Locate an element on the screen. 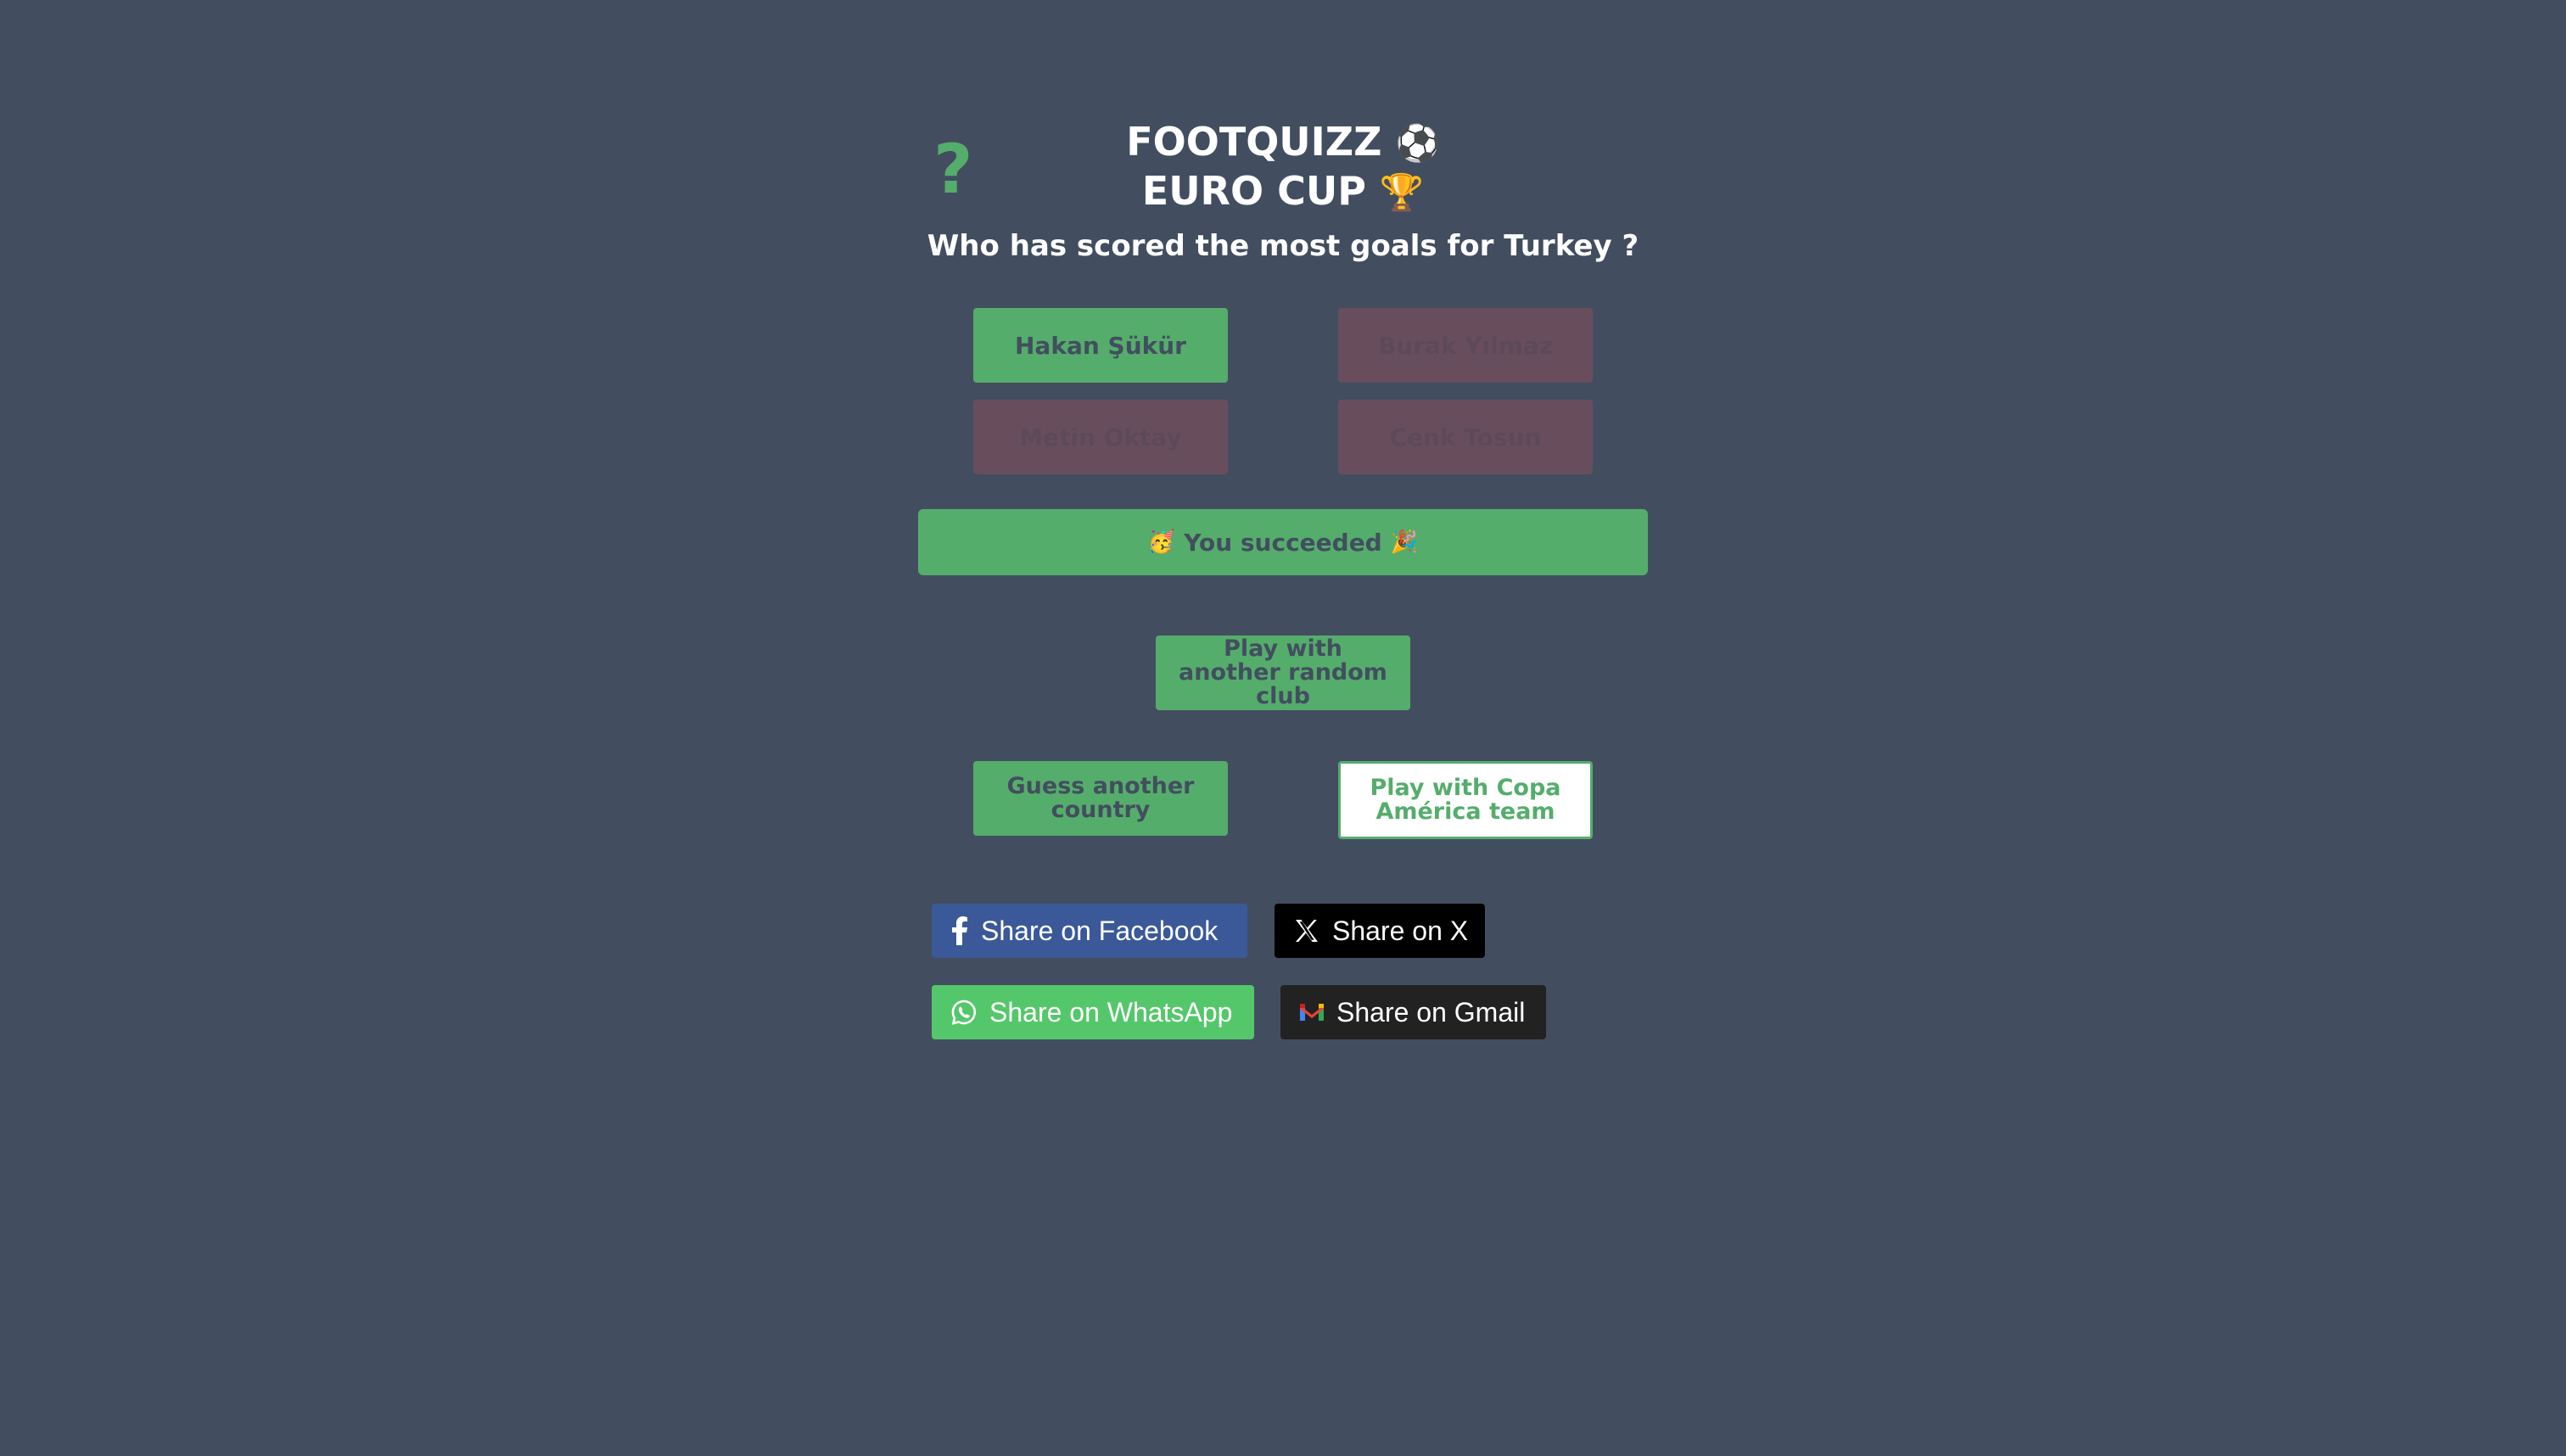 This screenshot has height=1456, width=2566. share-whatsapp-button: Share on WhatsApp is located at coordinates (1093, 1012).